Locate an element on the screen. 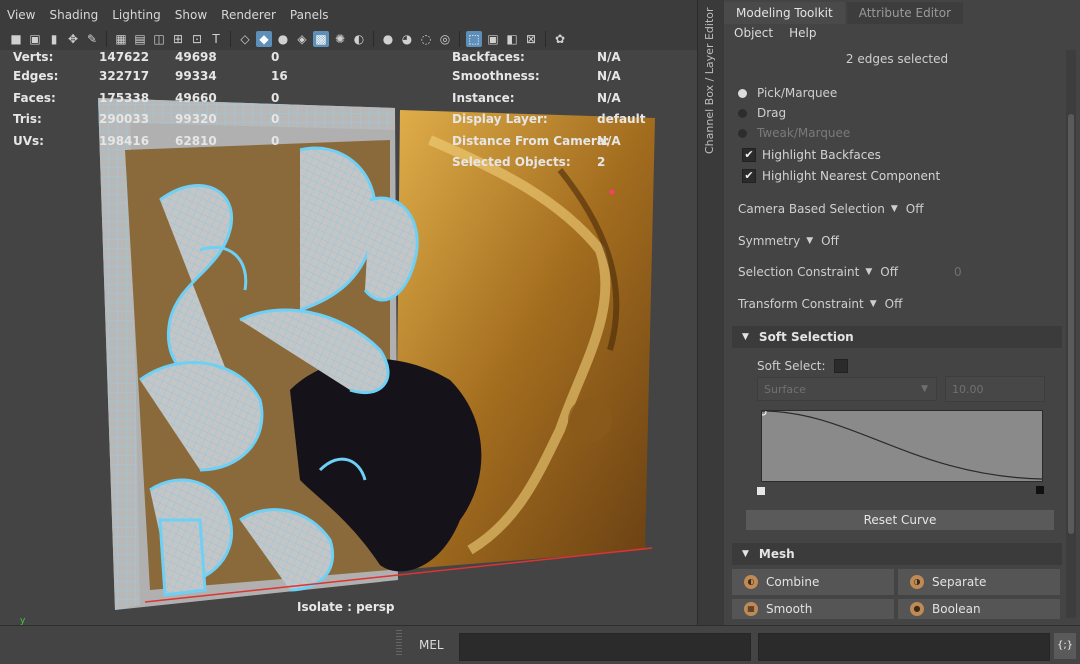  menu-object: Object is located at coordinates (753, 33).